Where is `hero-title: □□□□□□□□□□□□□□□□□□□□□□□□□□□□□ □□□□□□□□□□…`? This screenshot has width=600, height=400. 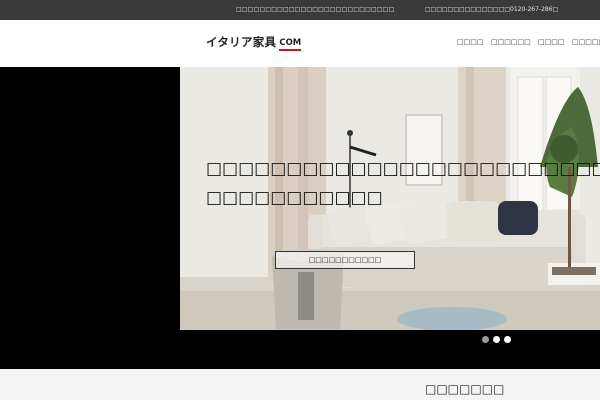 hero-title: □□□□□□□□□□□□□□□□□□□□□□□□□□□□□ □□□□□□□□□□… is located at coordinates (403, 184).